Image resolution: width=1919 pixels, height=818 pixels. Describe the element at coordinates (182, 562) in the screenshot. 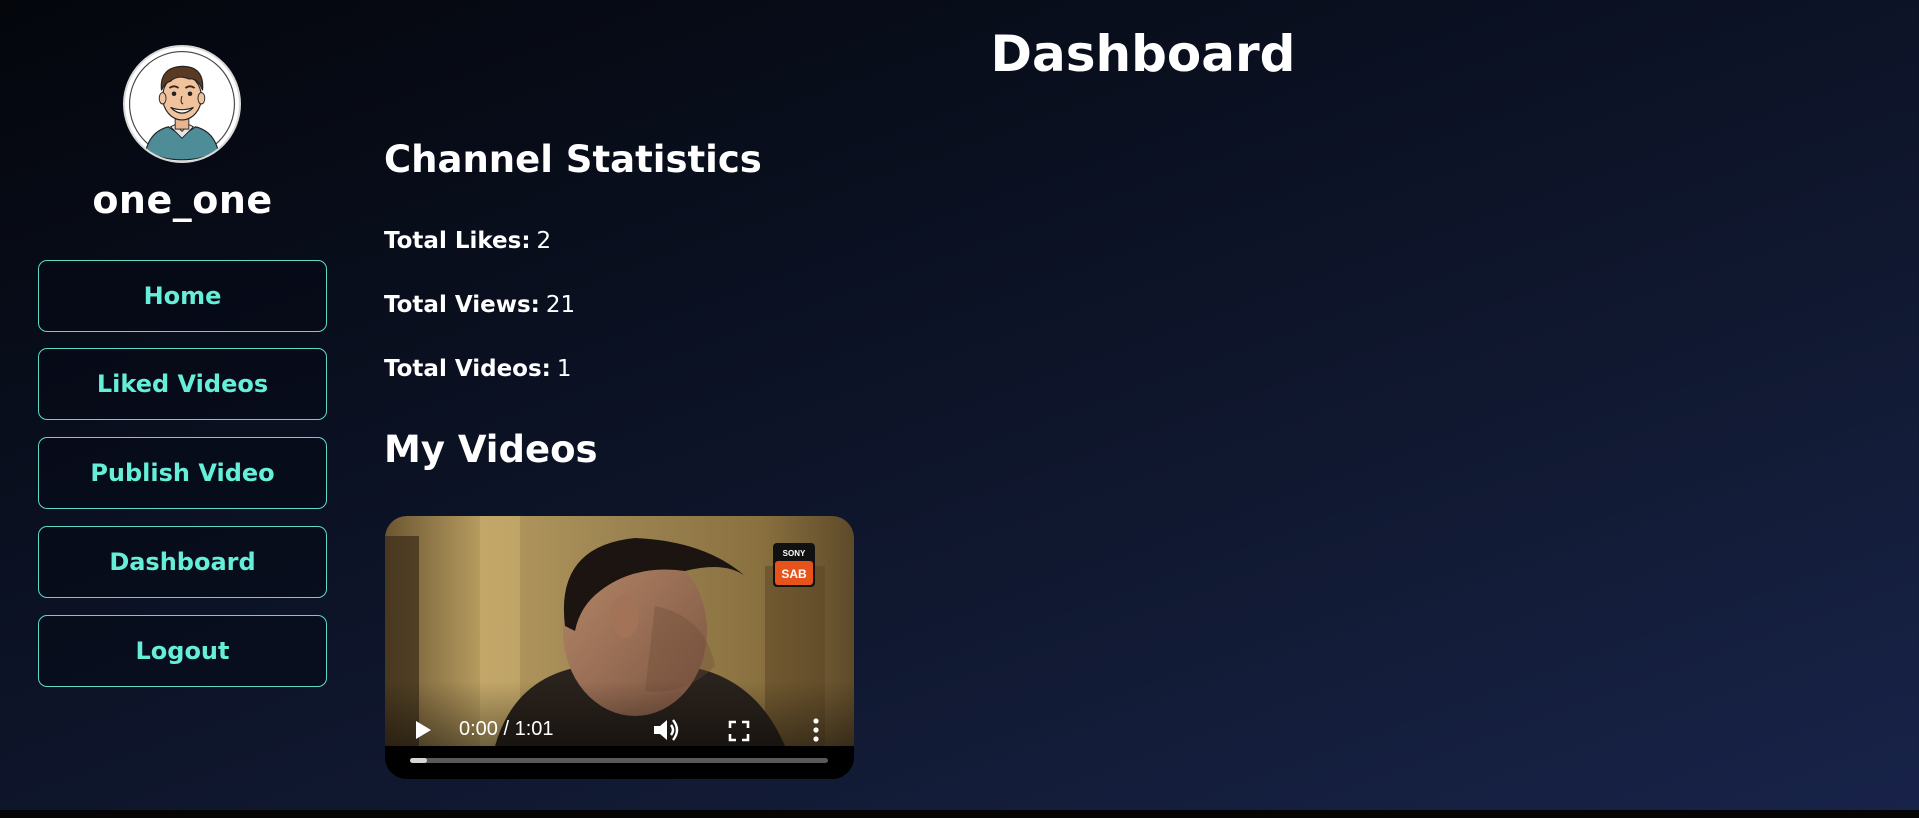

I see `nav-dashboard-button: Dashboard` at that location.